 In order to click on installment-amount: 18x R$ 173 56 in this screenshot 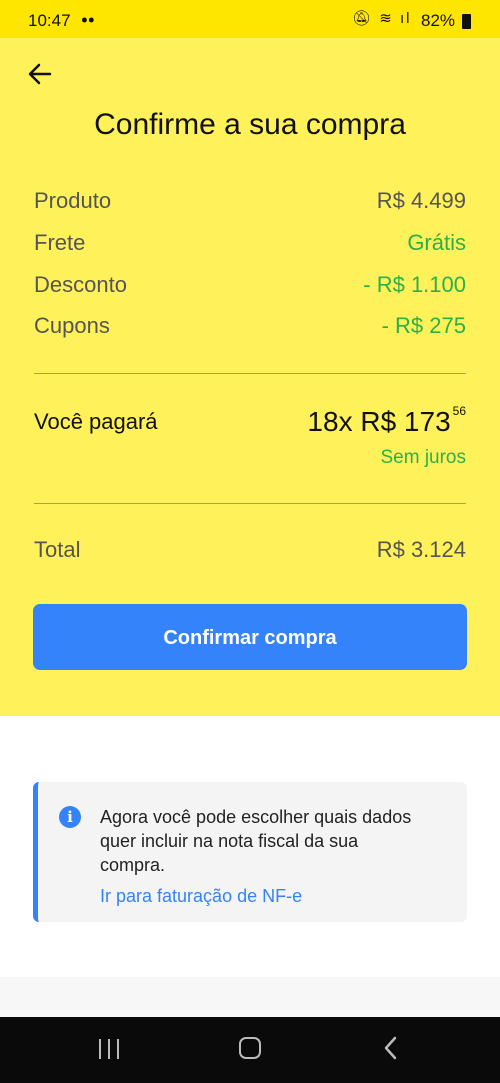, I will do `click(386, 421)`.